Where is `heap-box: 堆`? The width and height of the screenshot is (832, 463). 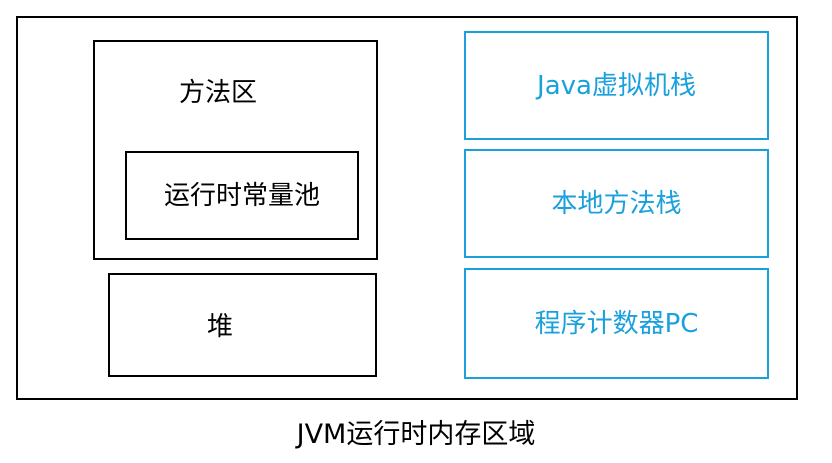
heap-box: 堆 is located at coordinates (242, 325).